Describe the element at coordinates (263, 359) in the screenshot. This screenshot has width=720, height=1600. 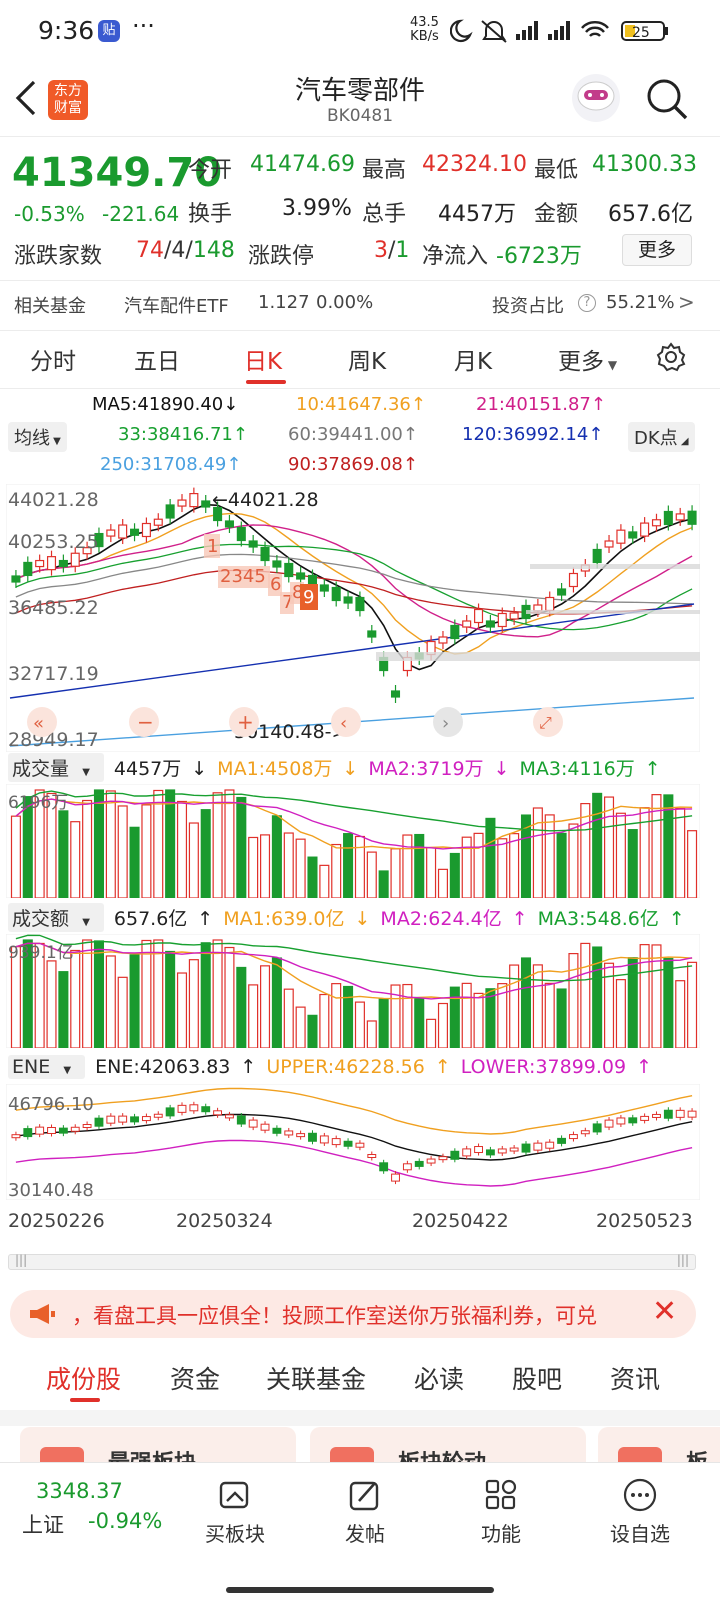
I see `tab-daily-k: 日K` at that location.